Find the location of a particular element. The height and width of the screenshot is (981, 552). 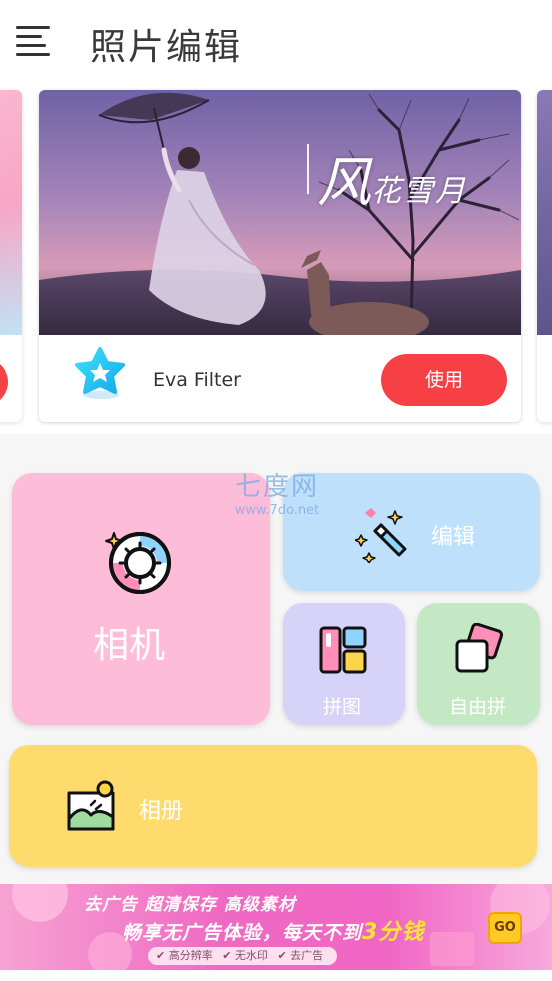

magic-wand-icon is located at coordinates (381, 535).